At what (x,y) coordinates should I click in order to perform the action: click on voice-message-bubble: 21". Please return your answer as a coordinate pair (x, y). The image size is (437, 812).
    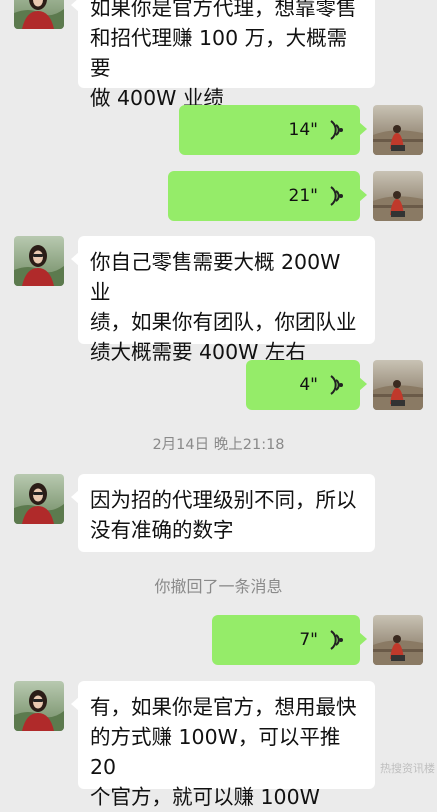
    Looking at the image, I should click on (267, 196).